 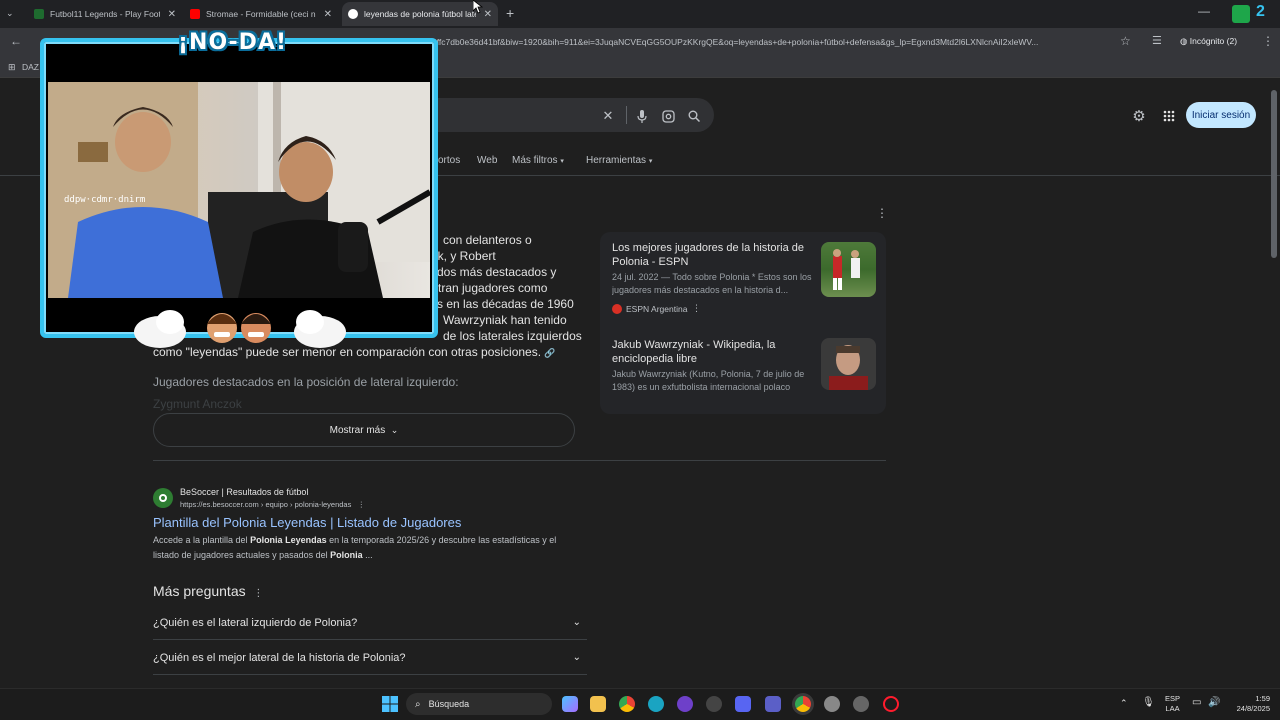 What do you see at coordinates (39, 14) in the screenshot?
I see `futbol11-favicon-icon` at bounding box center [39, 14].